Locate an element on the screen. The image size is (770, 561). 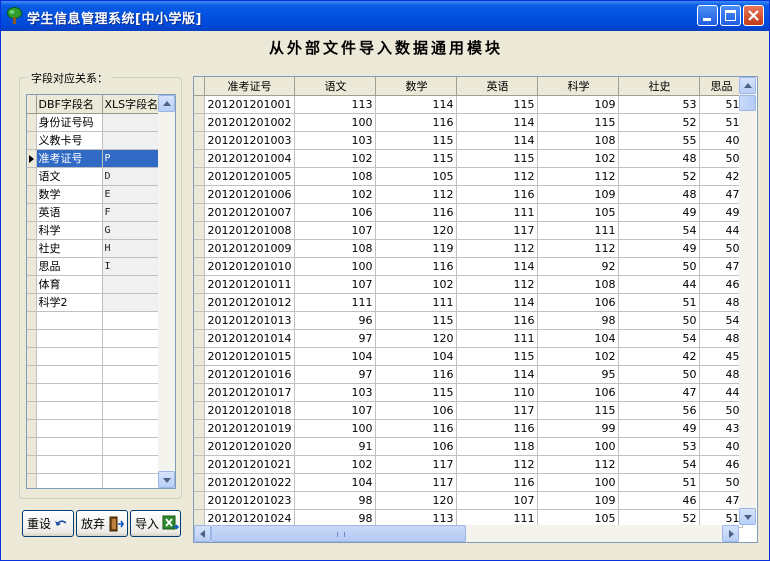
exam-id-cell: 201201201017 is located at coordinates (250, 392).